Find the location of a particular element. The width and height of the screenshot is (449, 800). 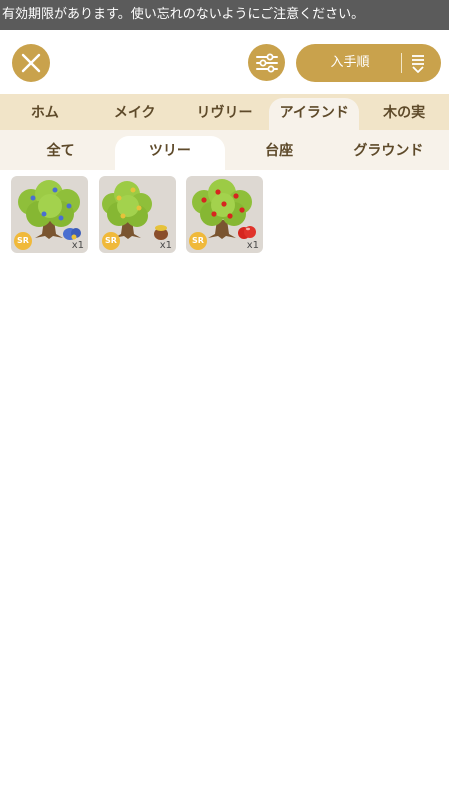

blueberry-icon is located at coordinates (72, 234).